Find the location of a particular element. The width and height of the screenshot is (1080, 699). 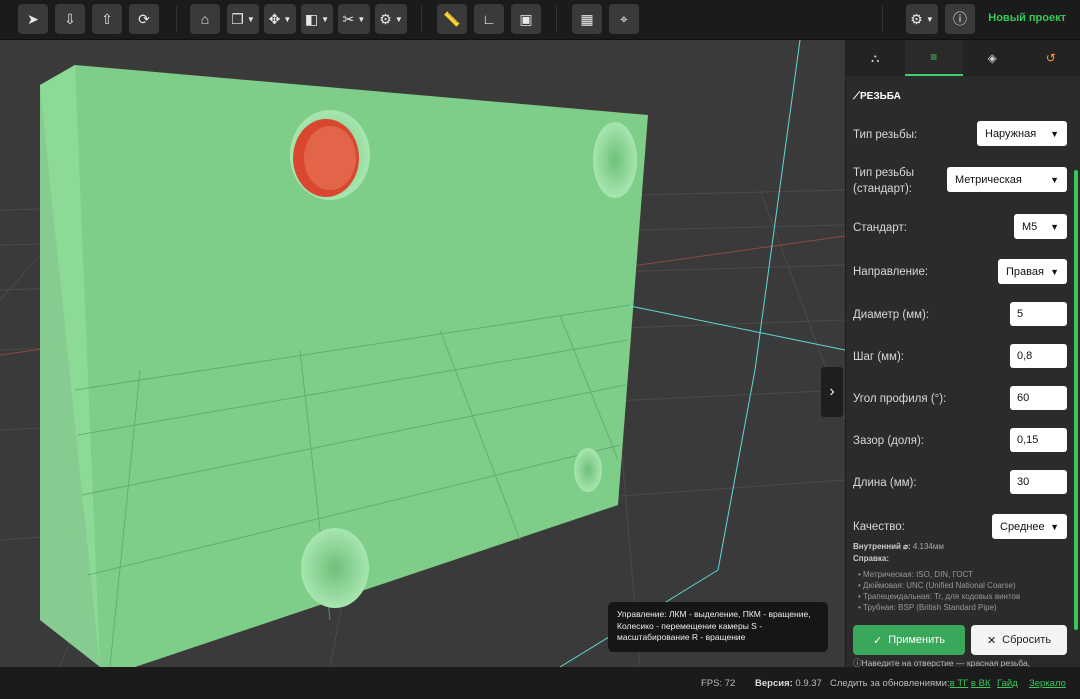

grid-button: ▦ is located at coordinates (587, 19).